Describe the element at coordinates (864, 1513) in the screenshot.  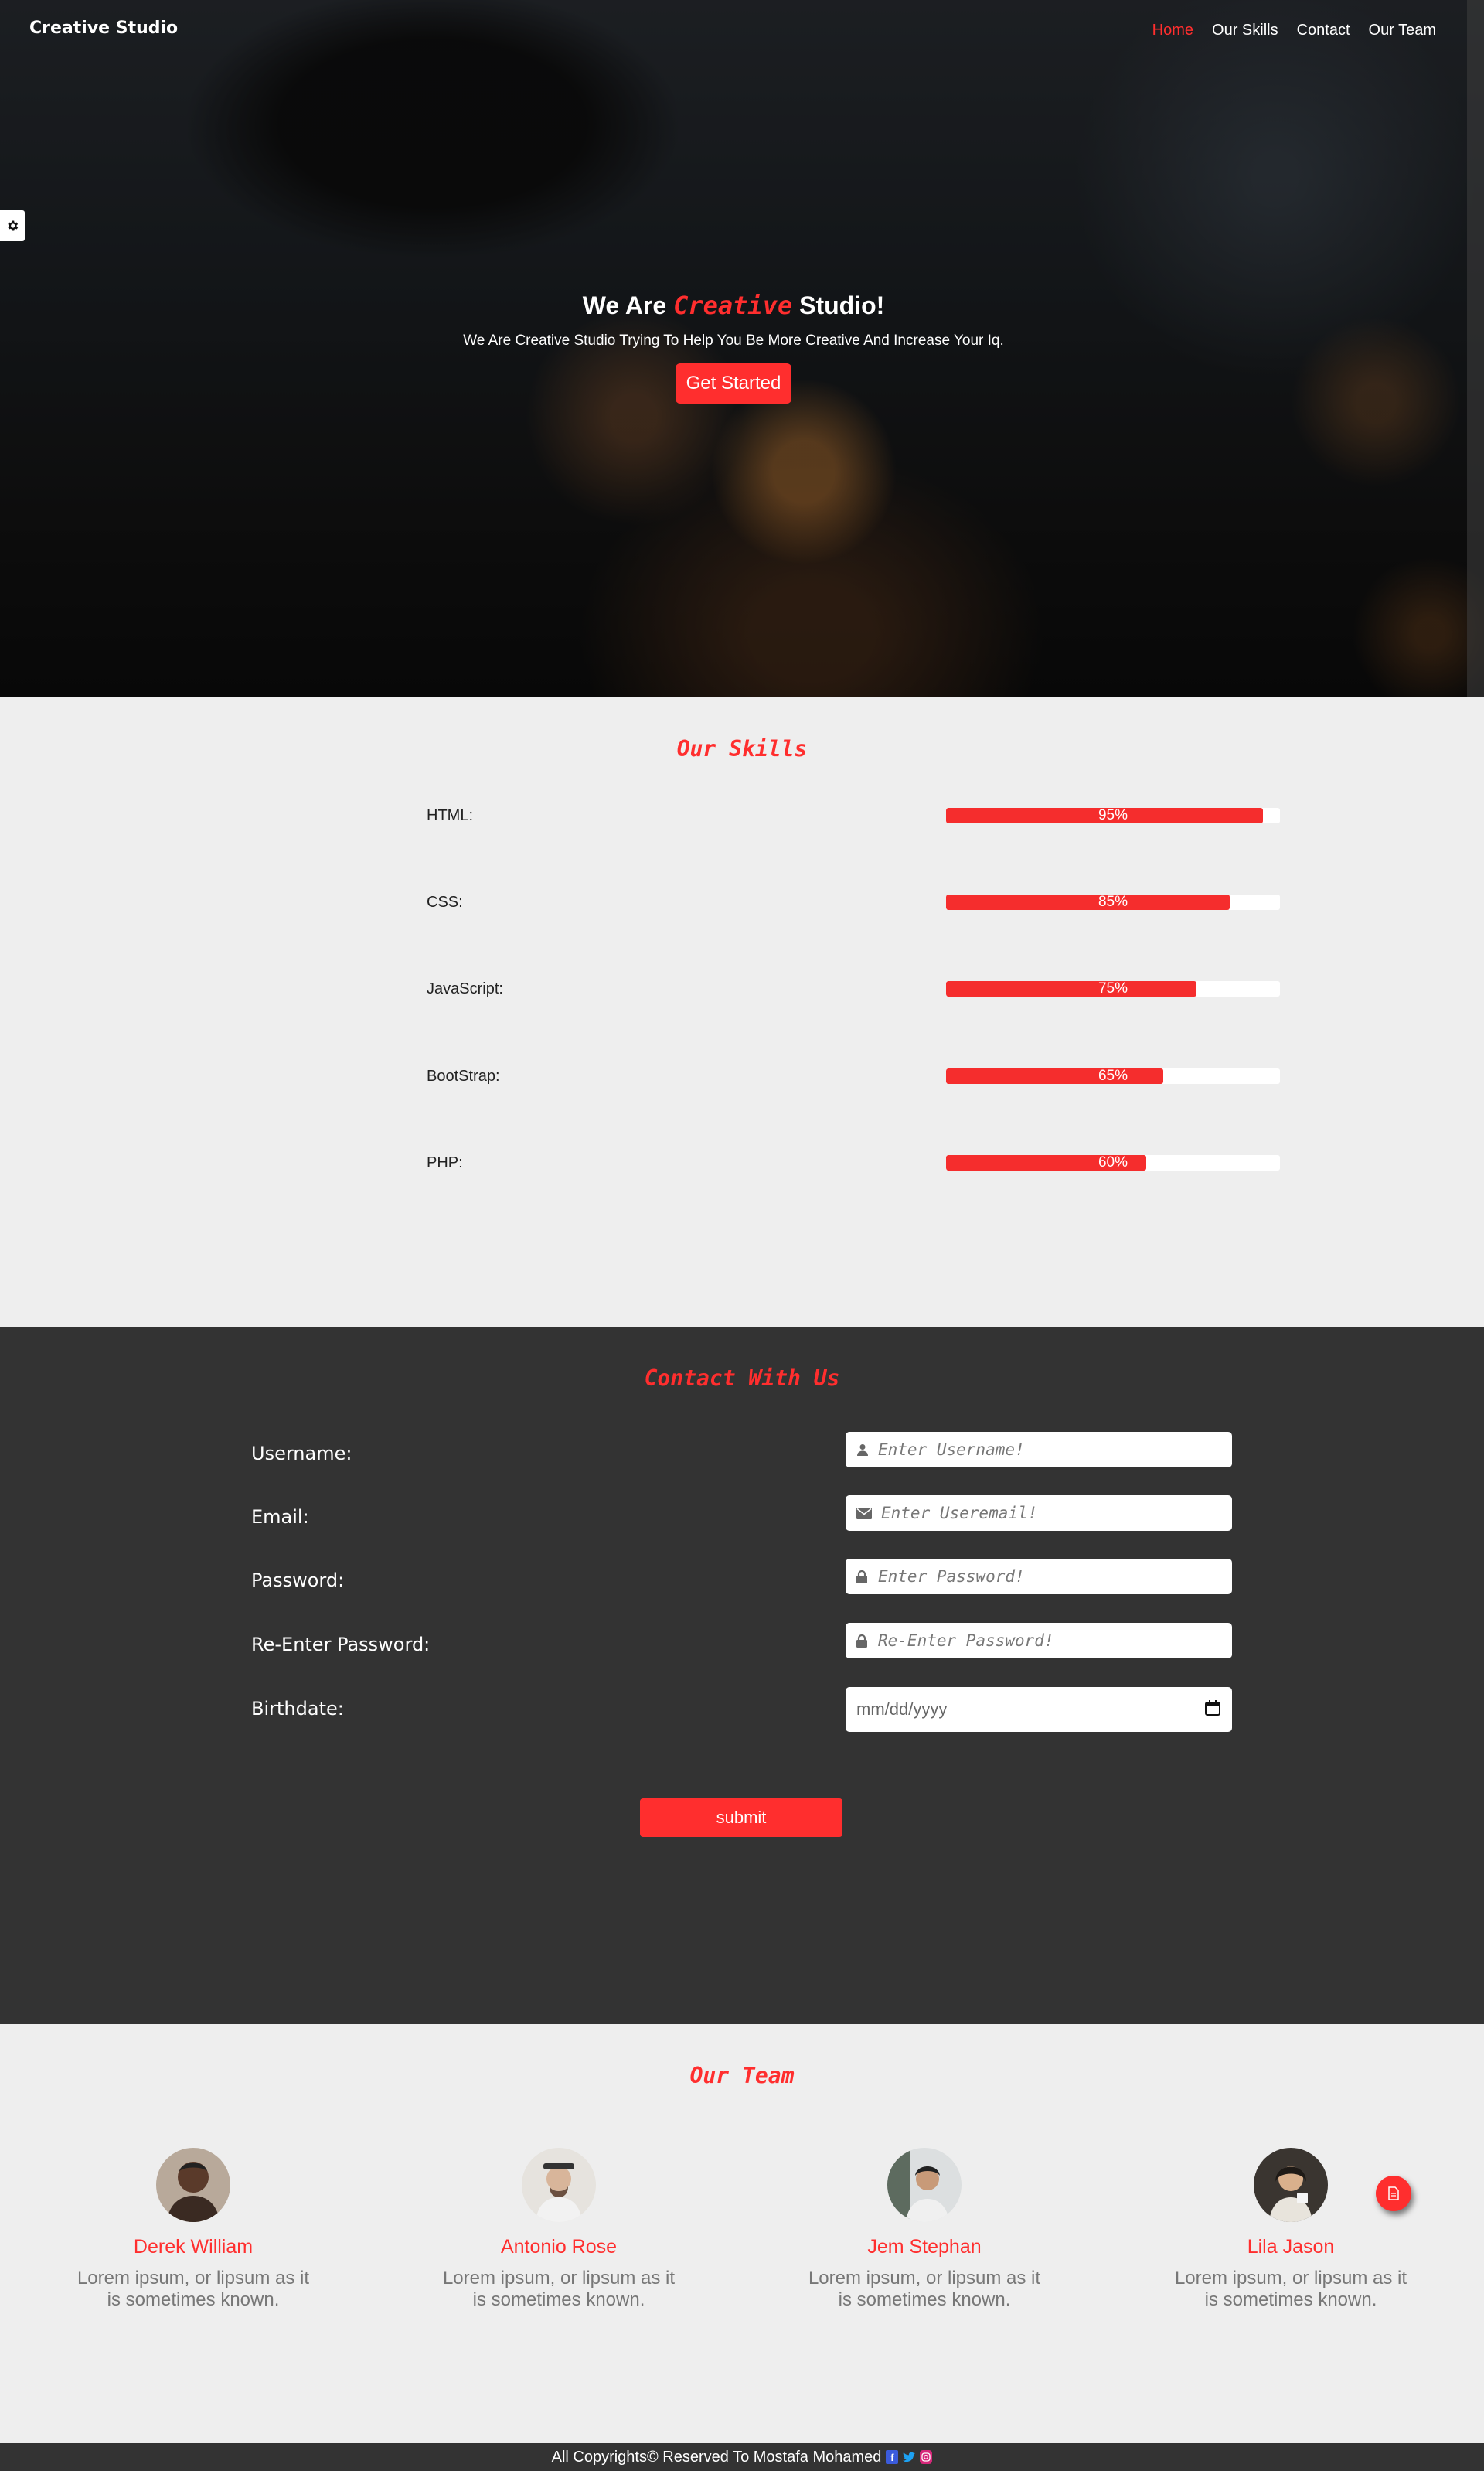
I see `envelope-icon` at that location.